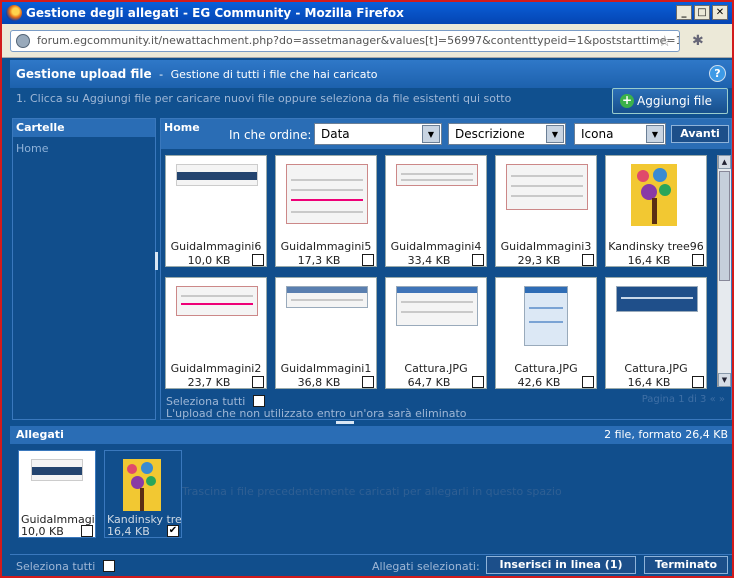 The image size is (734, 578). What do you see at coordinates (209, 382) in the screenshot?
I see `file-size: 23,7 KB` at bounding box center [209, 382].